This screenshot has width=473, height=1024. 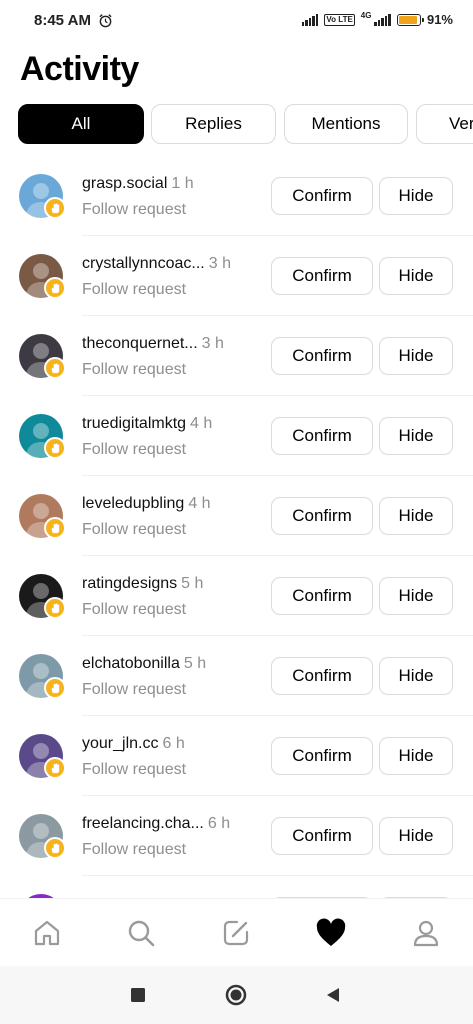 I want to click on home-circle-icon, so click(x=236, y=995).